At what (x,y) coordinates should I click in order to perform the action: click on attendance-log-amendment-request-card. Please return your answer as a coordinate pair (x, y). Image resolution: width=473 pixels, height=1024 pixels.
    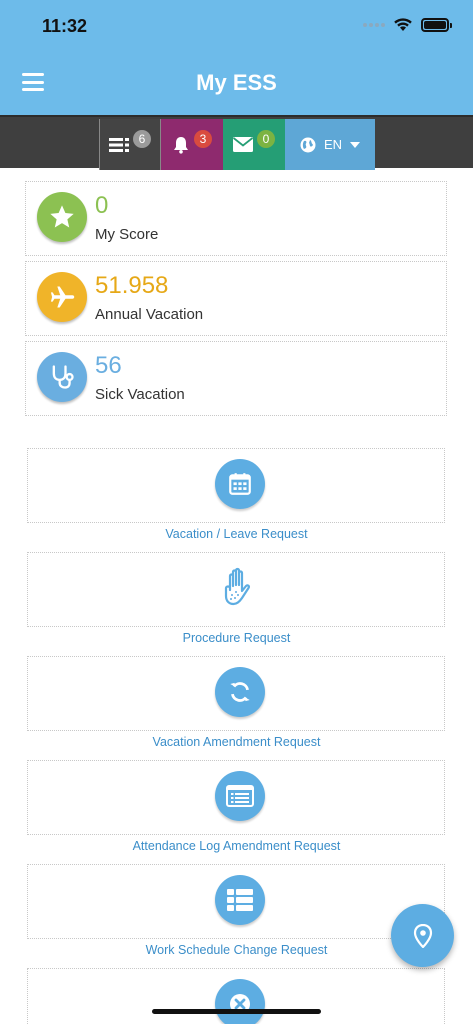
    Looking at the image, I should click on (236, 797).